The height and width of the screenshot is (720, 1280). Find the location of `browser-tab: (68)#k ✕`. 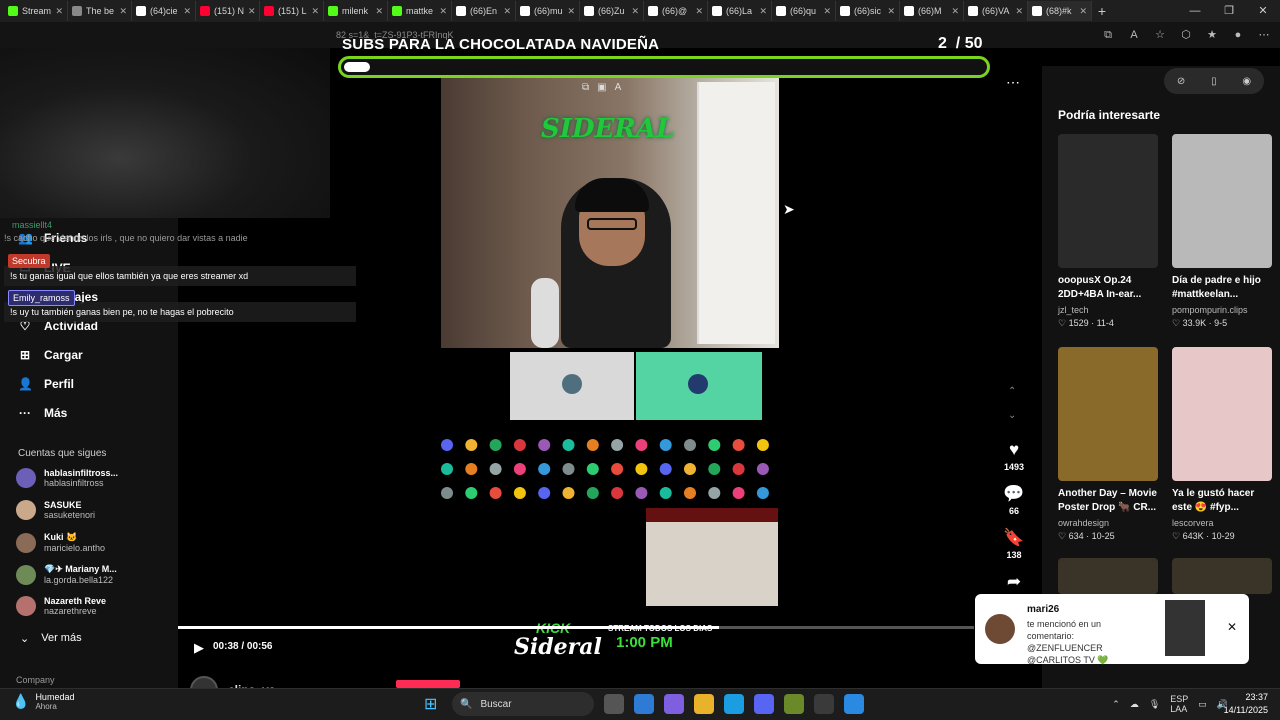

browser-tab: (68)#k ✕ is located at coordinates (1060, 11).